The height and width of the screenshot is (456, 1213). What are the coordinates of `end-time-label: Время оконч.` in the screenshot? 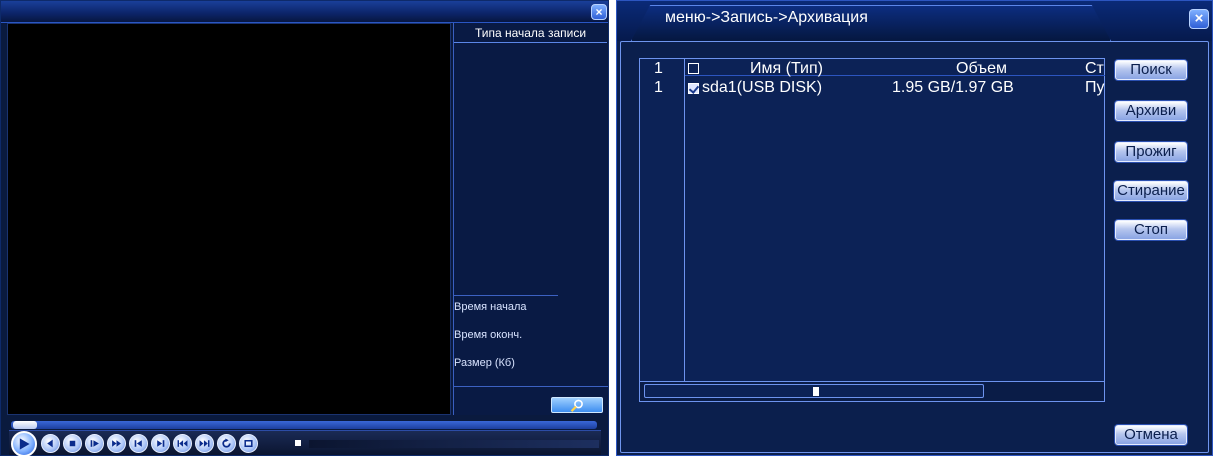 It's located at (488, 335).